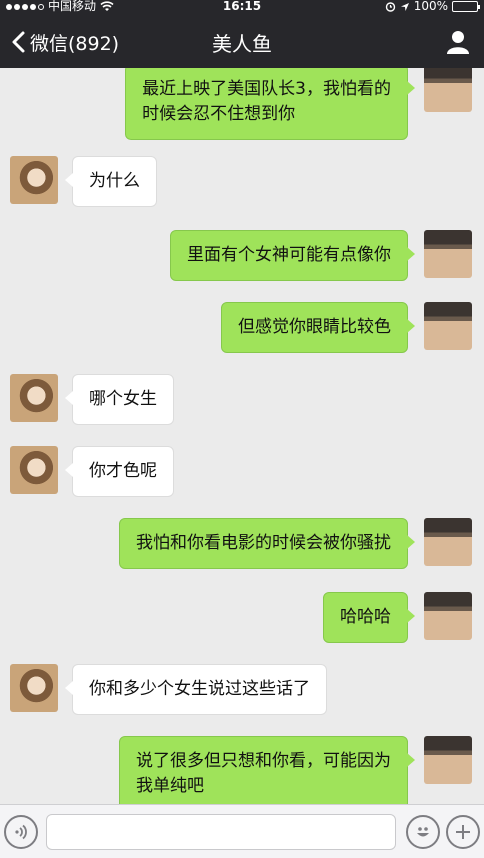 Image resolution: width=484 pixels, height=858 pixels. I want to click on status-right: 100%, so click(432, 6).